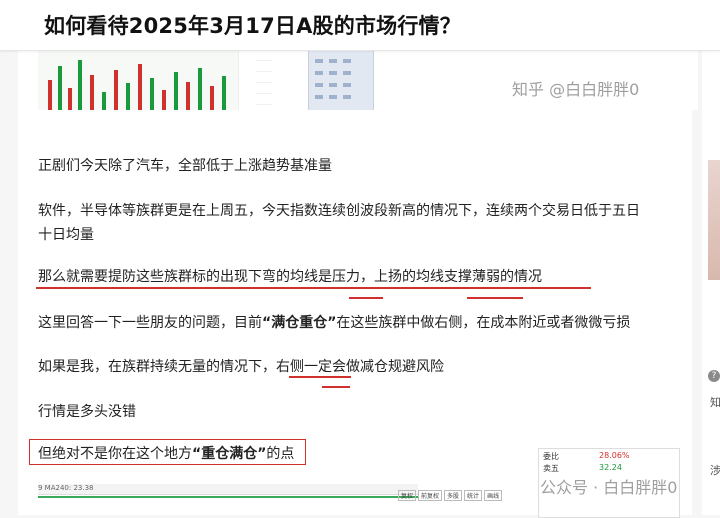 The width and height of the screenshot is (720, 518). I want to click on sidebar-label-1: 知, so click(715, 402).